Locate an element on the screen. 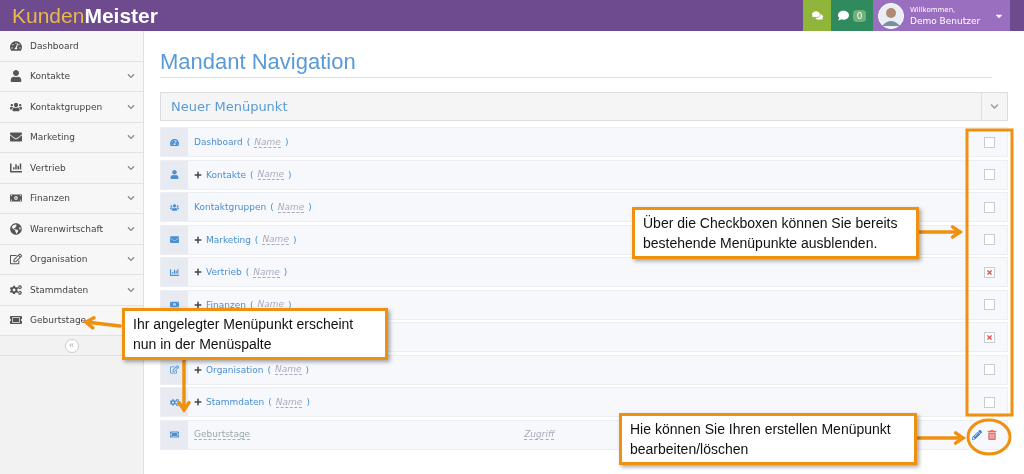 This screenshot has height=474, width=1024. sidebar-item: Vertrieb is located at coordinates (71, 168).